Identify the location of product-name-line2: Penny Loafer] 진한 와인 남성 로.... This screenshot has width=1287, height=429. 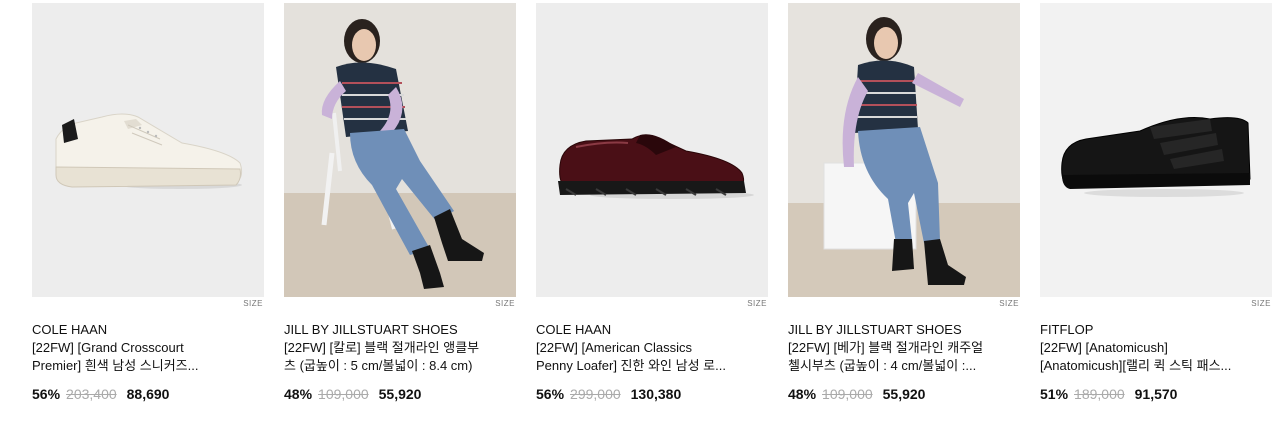
(631, 365).